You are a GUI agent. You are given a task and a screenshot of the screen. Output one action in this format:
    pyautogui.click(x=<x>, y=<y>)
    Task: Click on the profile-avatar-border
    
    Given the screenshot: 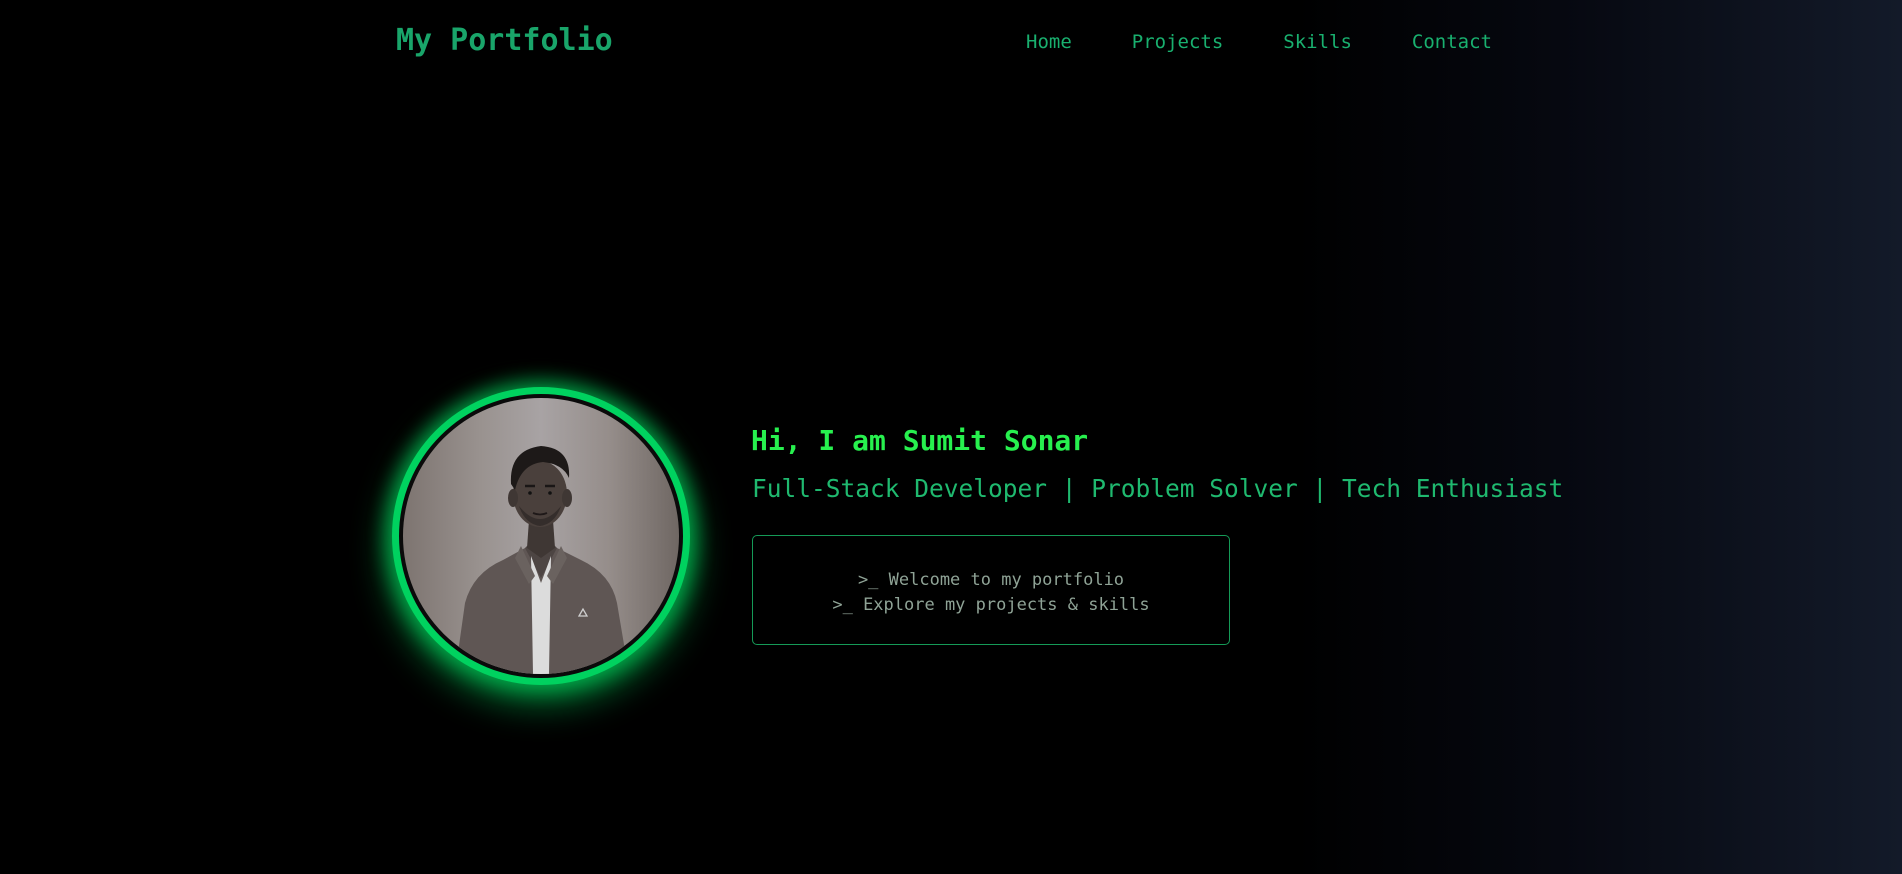 What is the action you would take?
    pyautogui.click(x=541, y=536)
    